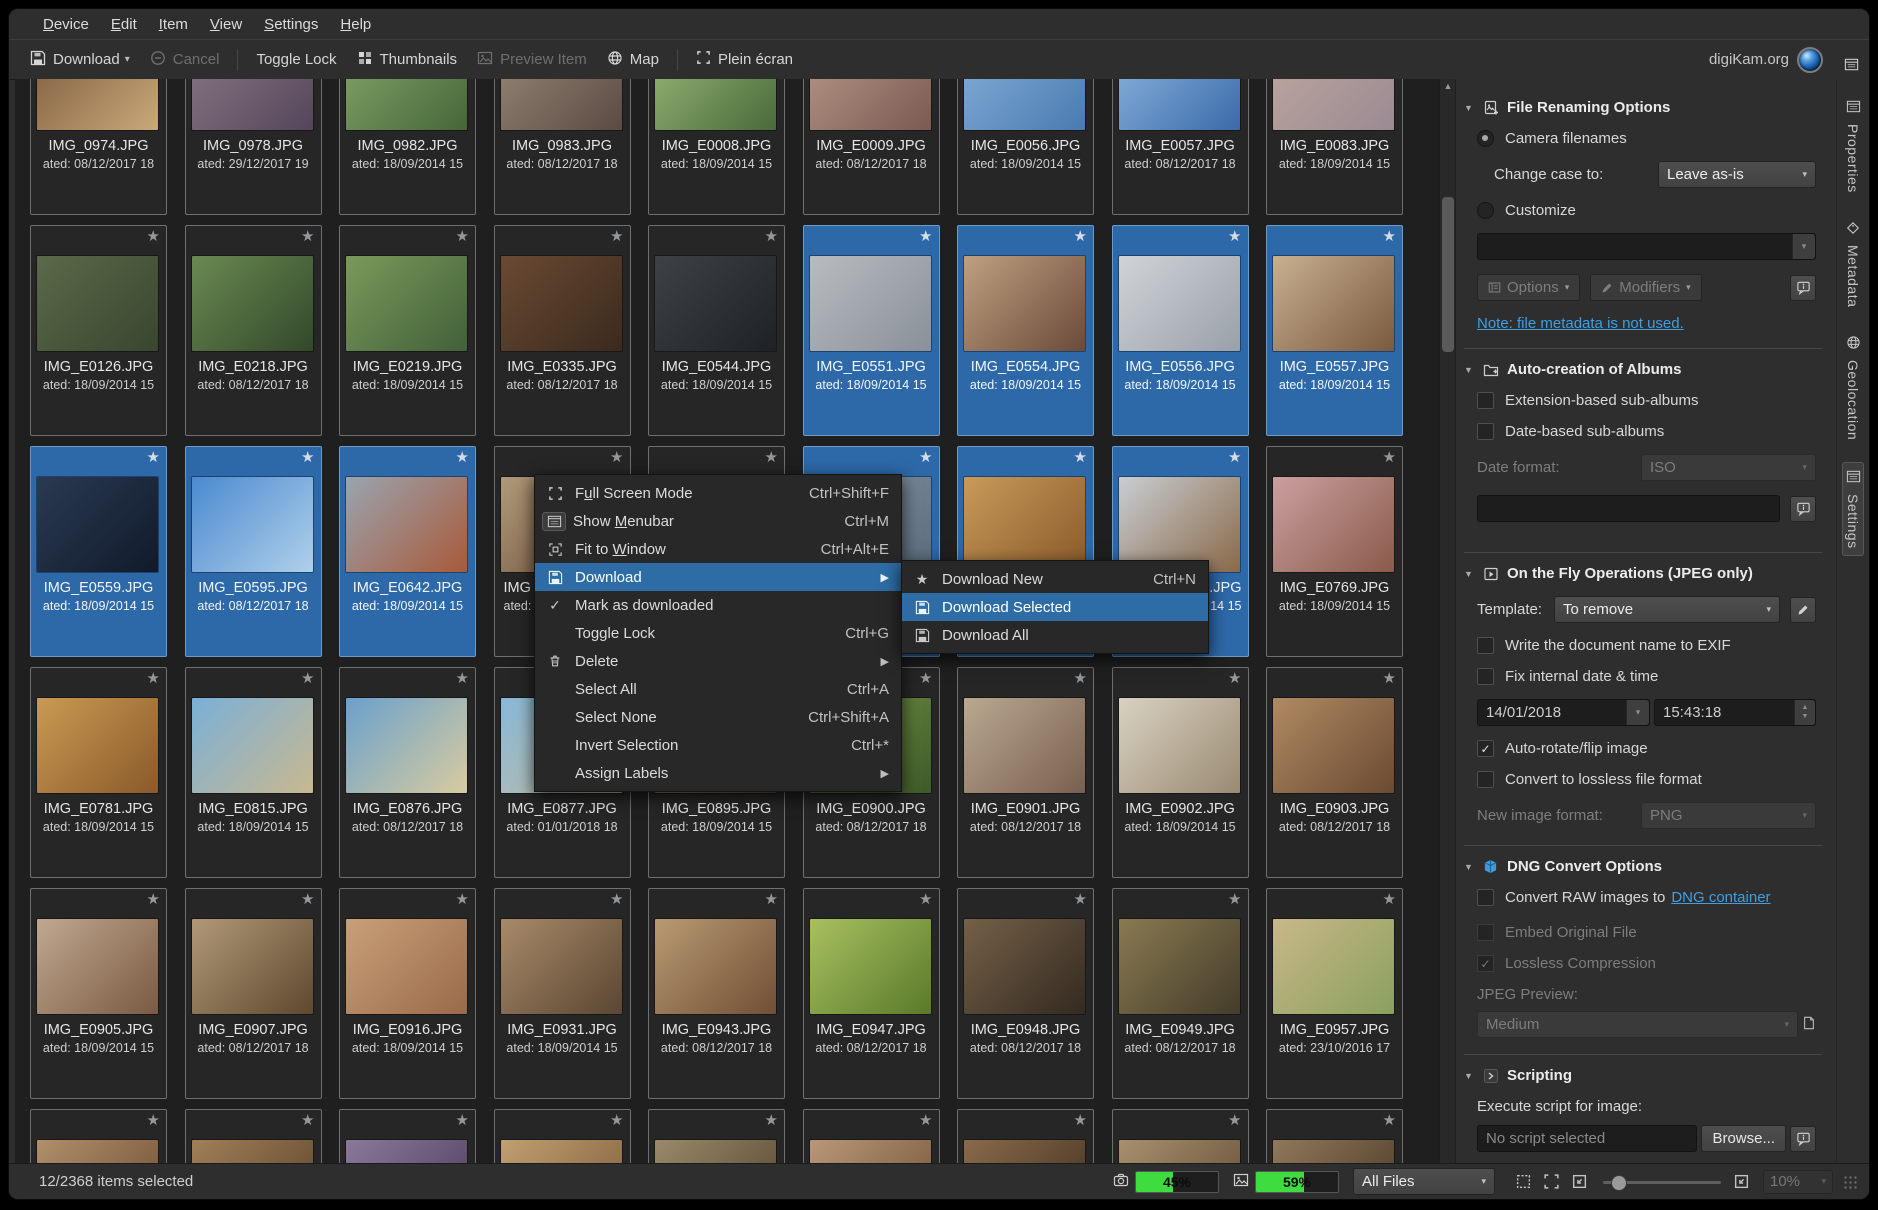 The image size is (1878, 1210). I want to click on section-dng: ▼ DNG Convert Options, so click(1647, 866).